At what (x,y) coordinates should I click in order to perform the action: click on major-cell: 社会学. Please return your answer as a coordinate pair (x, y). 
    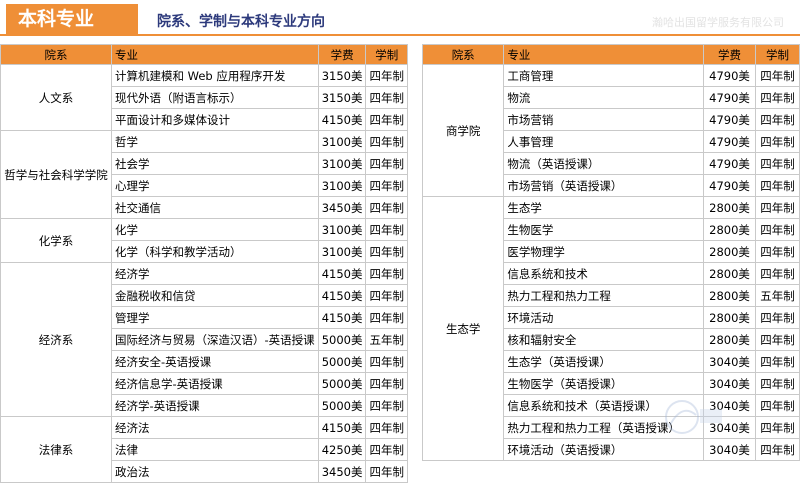
    Looking at the image, I should click on (215, 163).